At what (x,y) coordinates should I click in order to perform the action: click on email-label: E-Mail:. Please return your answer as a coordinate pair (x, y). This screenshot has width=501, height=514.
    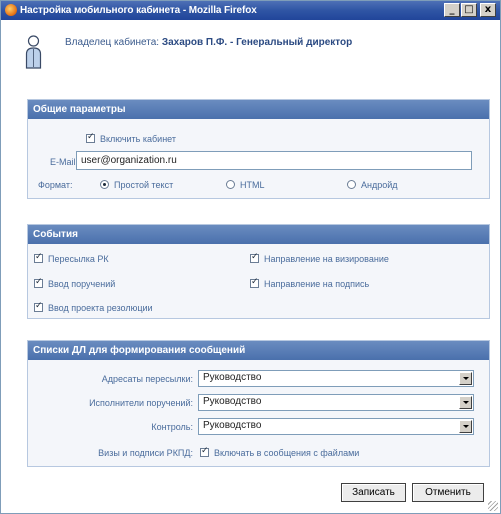
    Looking at the image, I should click on (64, 162).